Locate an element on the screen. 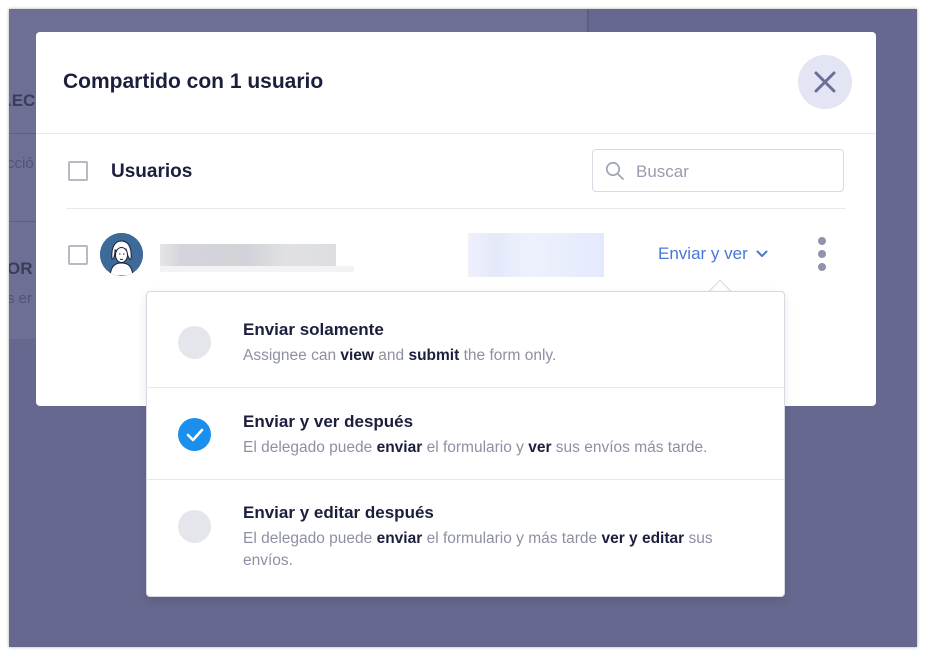  option-title: Enviar solamente is located at coordinates (313, 329).